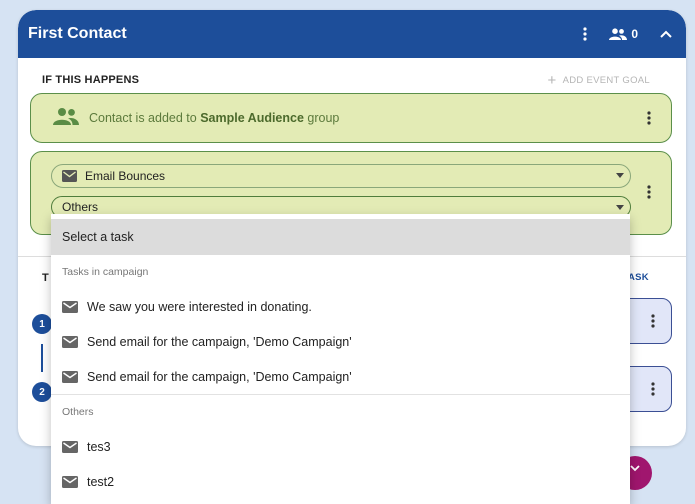  Describe the element at coordinates (340, 237) in the screenshot. I see `dropdown-option-placeholder: Select a task` at that location.